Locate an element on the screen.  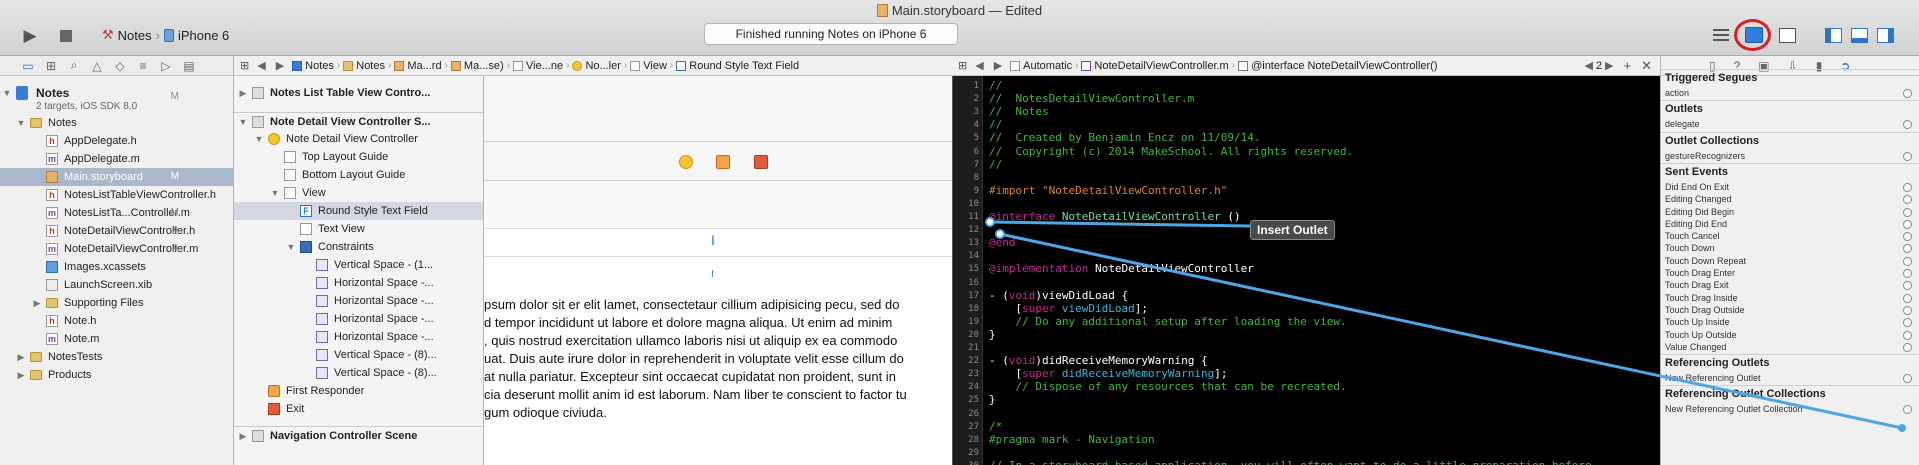
debug-icon: ≡ is located at coordinates (143, 66).